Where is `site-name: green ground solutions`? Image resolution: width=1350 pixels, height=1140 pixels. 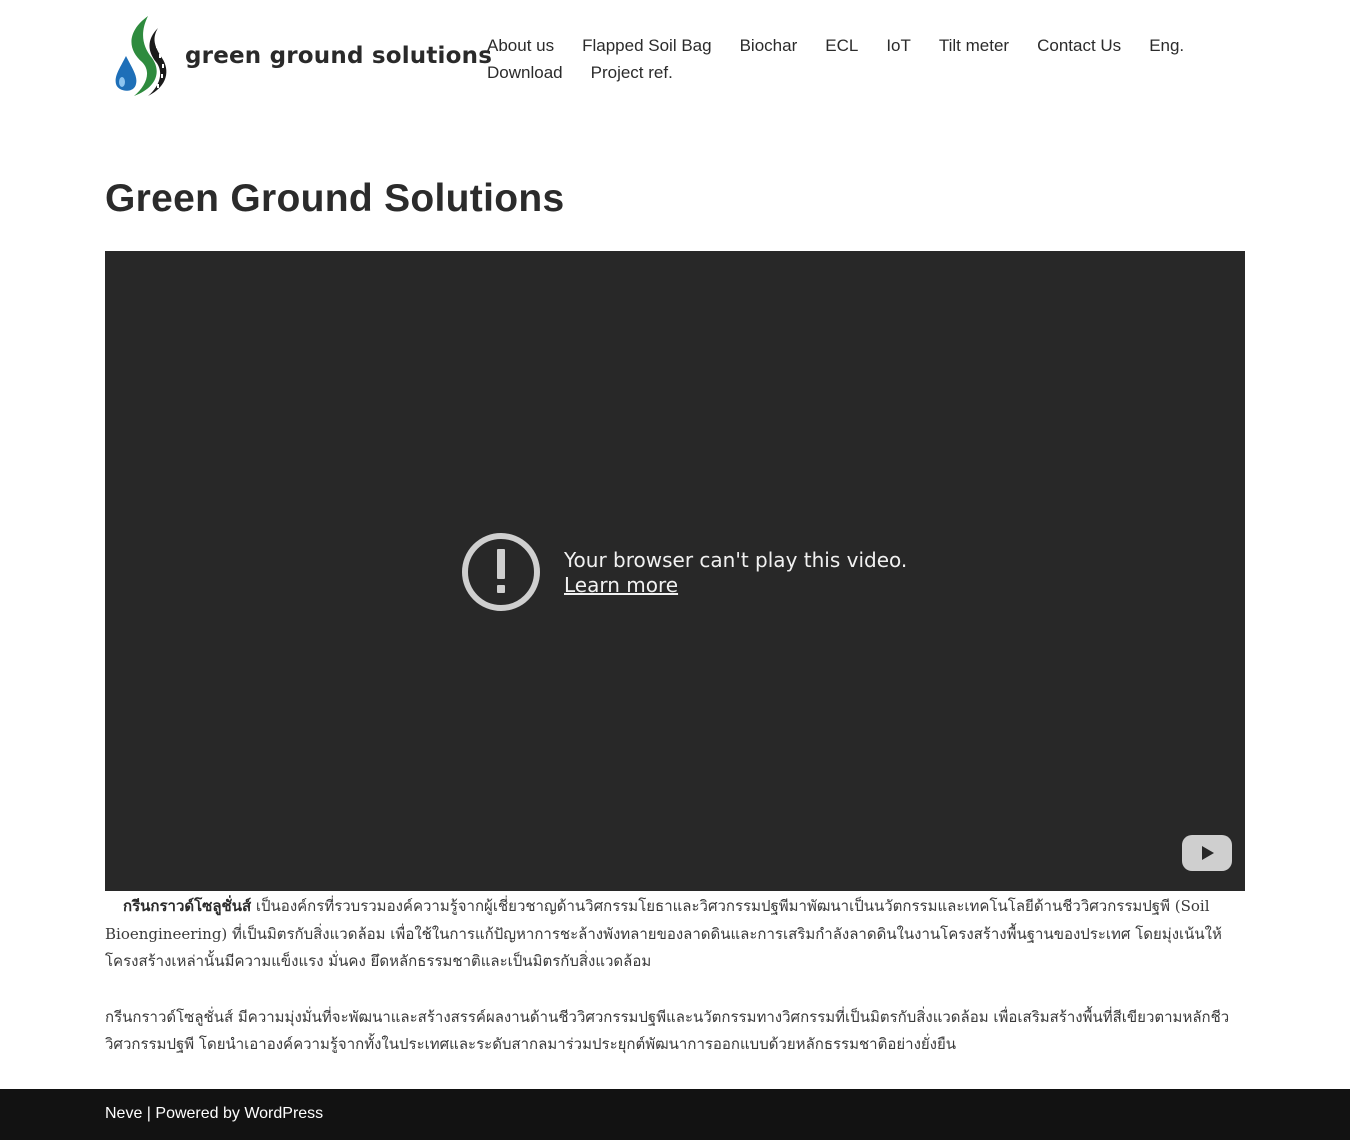
site-name: green ground solutions is located at coordinates (339, 56).